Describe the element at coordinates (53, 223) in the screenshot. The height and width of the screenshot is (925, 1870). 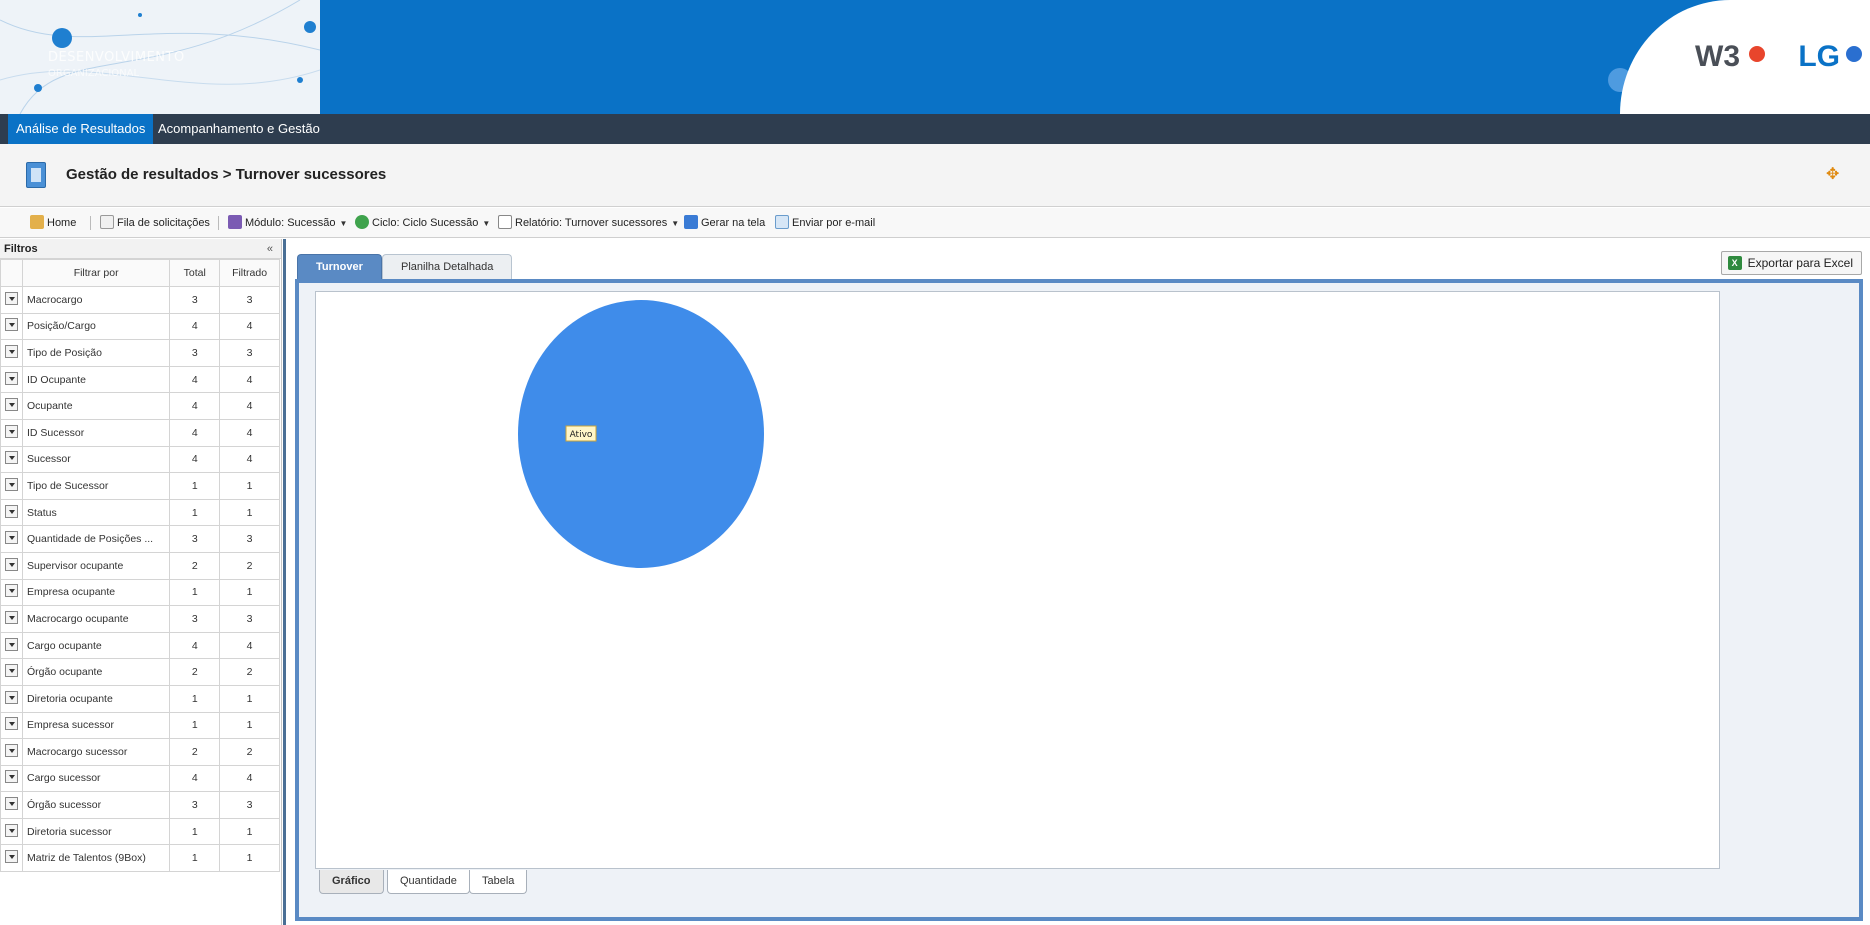
I see `home-button: Home` at that location.